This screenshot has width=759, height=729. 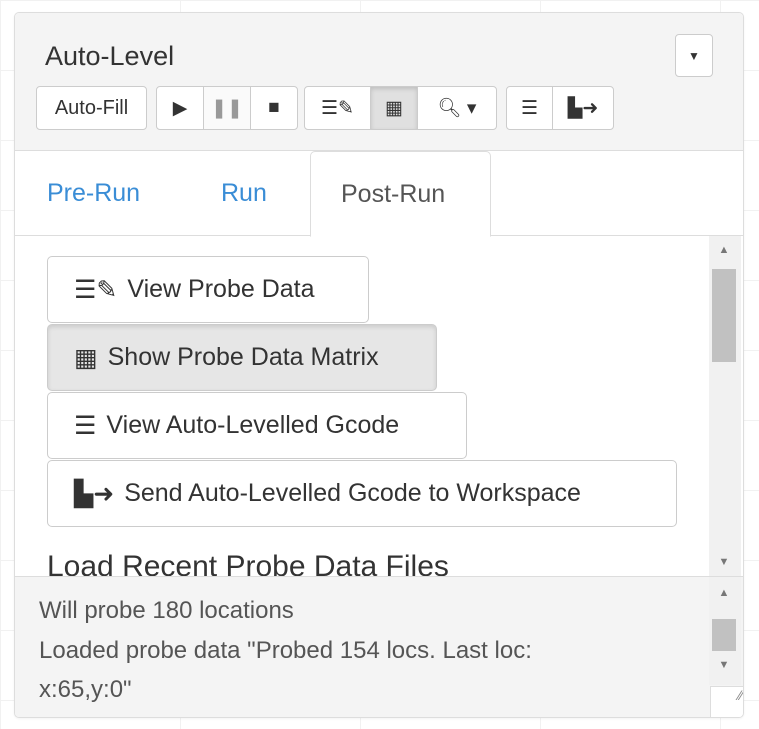 I want to click on autofill-group: Auto-Fill, so click(x=91, y=108).